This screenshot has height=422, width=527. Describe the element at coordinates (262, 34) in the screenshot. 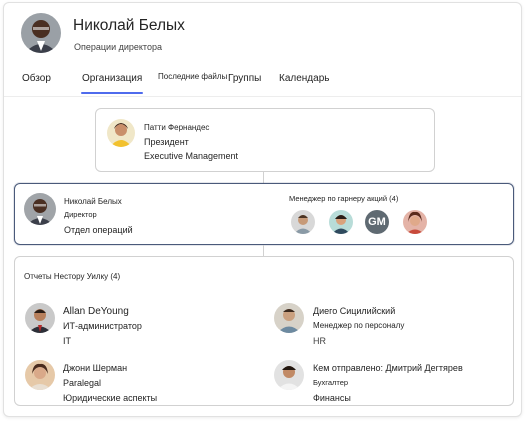

I see `profile-header: Николай Белых Операции директора` at that location.